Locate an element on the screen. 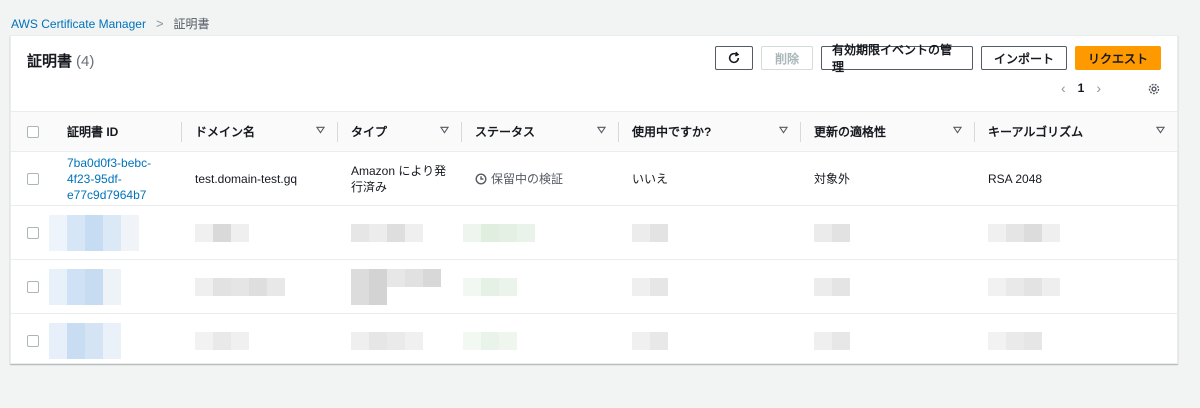  manage-expiration-events-button: 有効期限イベントの管理 is located at coordinates (897, 58).